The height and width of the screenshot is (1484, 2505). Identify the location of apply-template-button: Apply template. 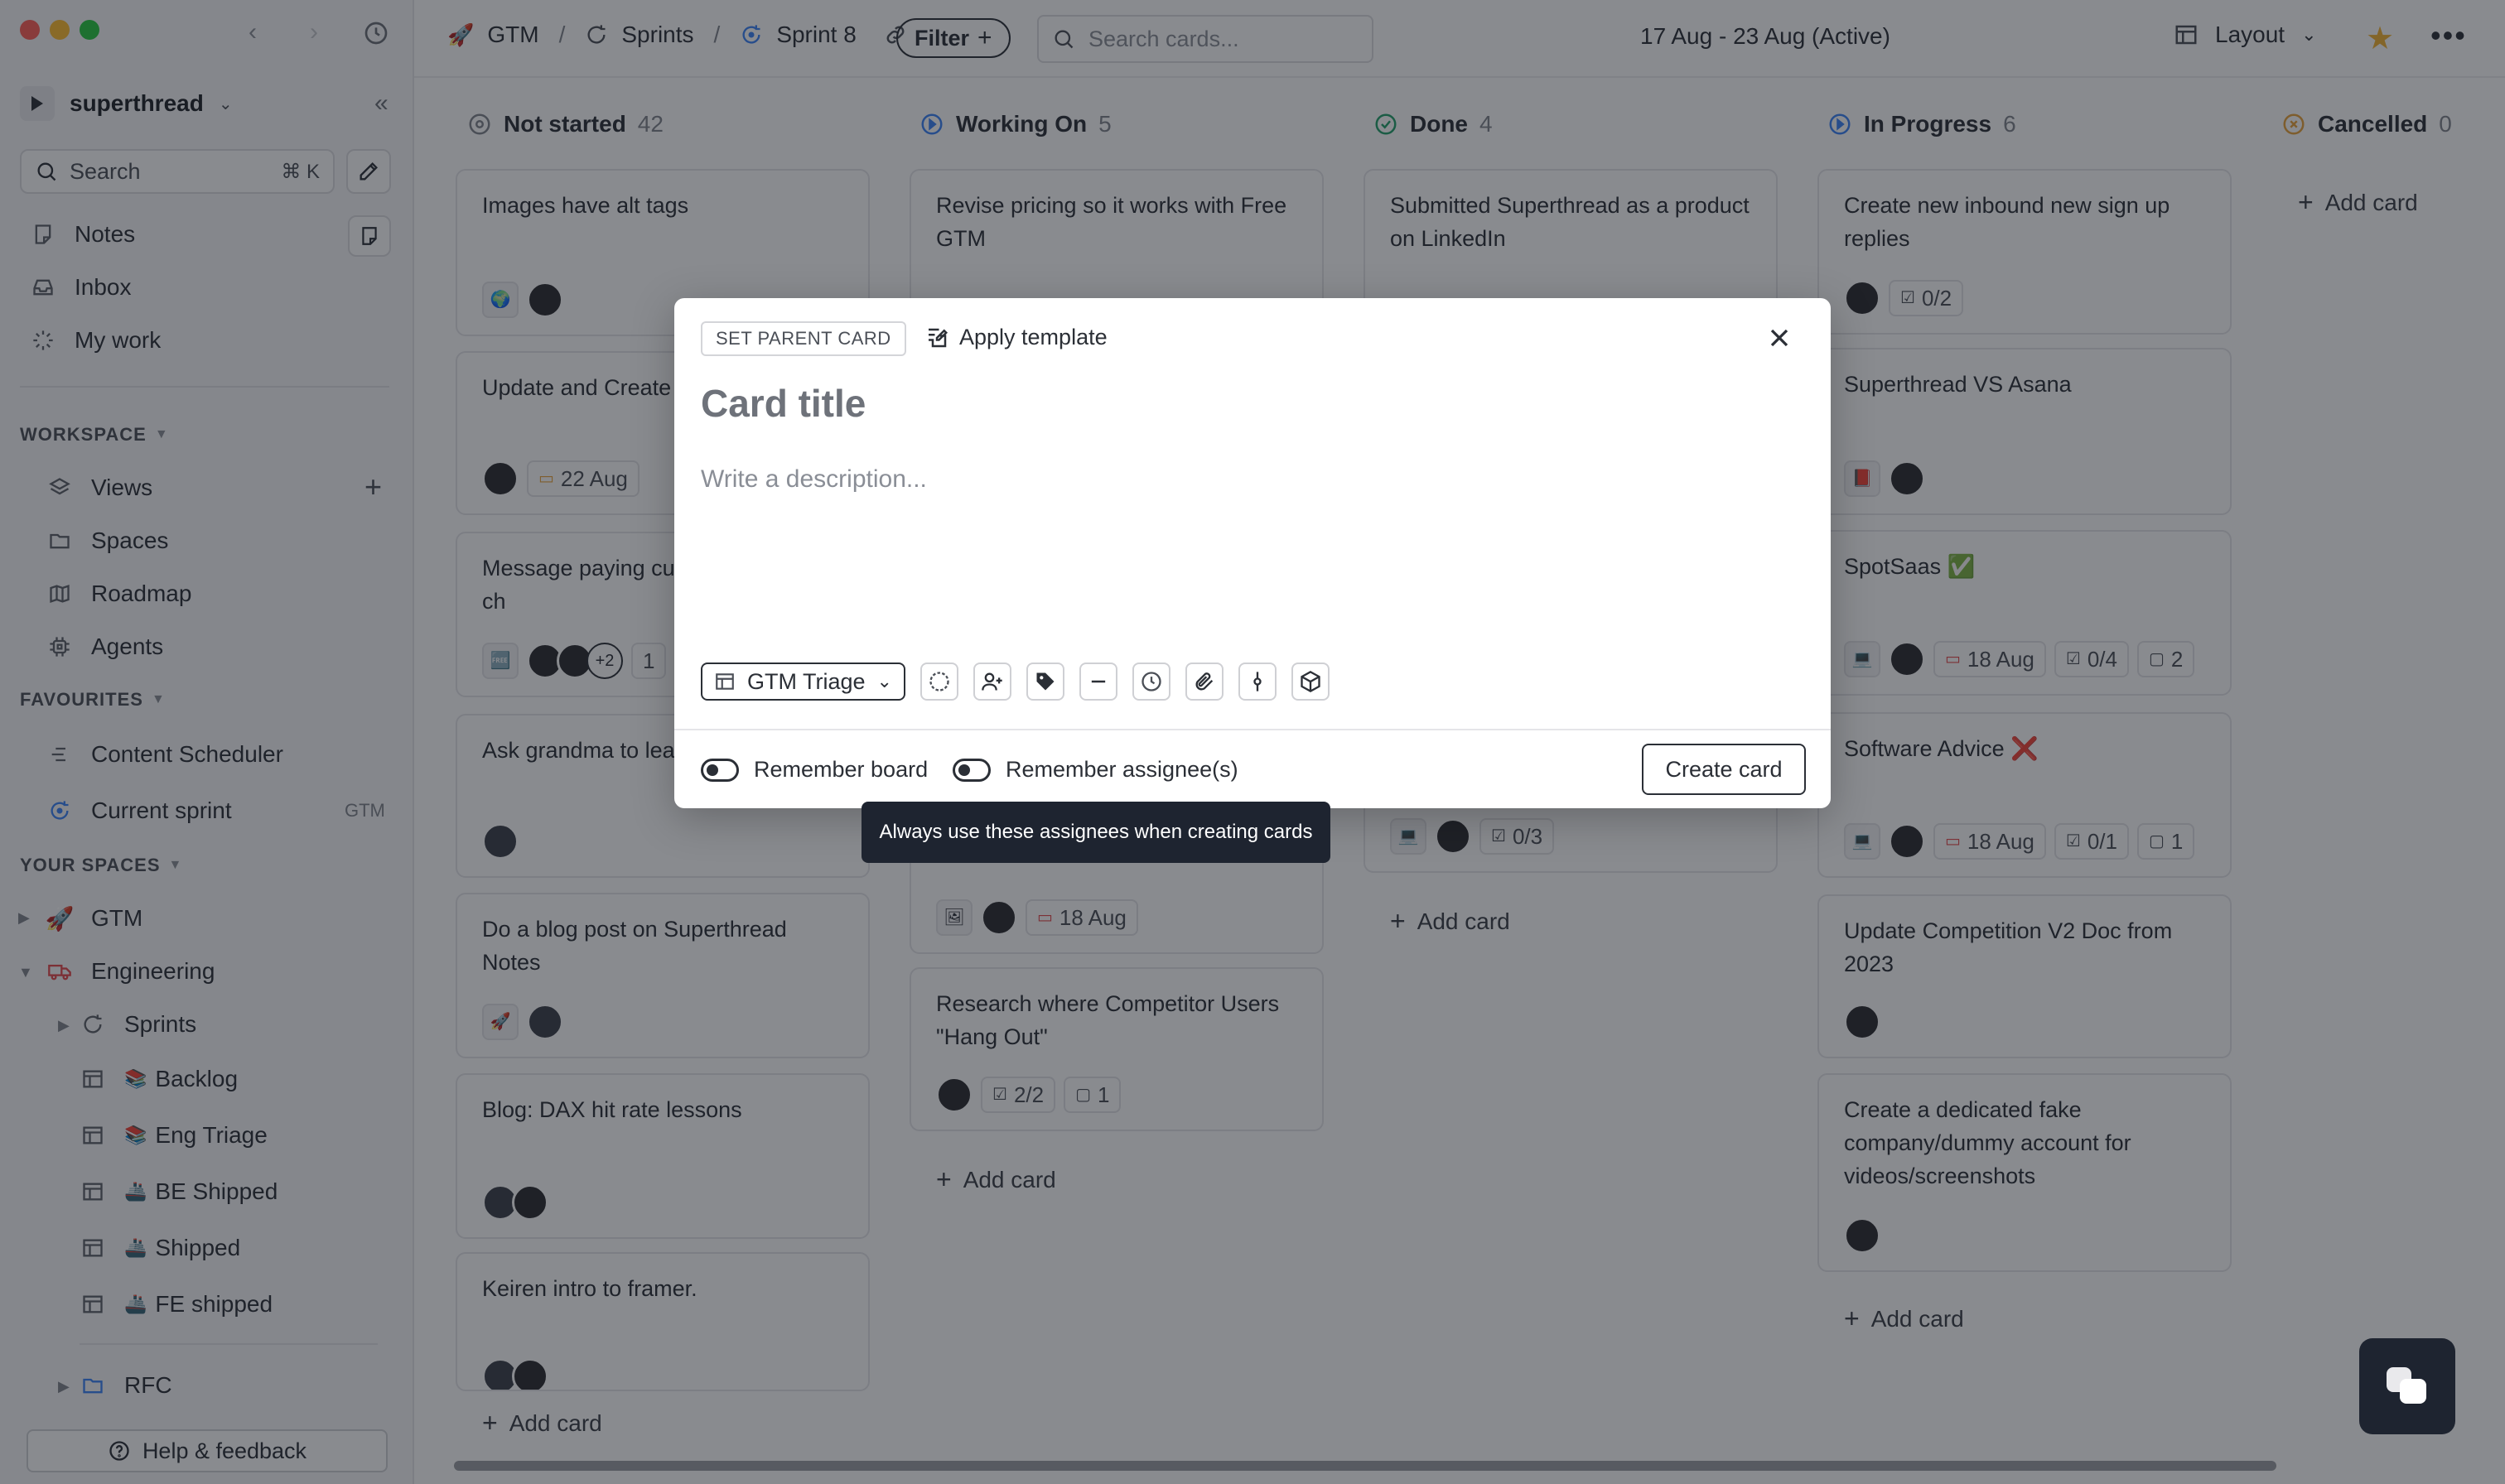
(1016, 337).